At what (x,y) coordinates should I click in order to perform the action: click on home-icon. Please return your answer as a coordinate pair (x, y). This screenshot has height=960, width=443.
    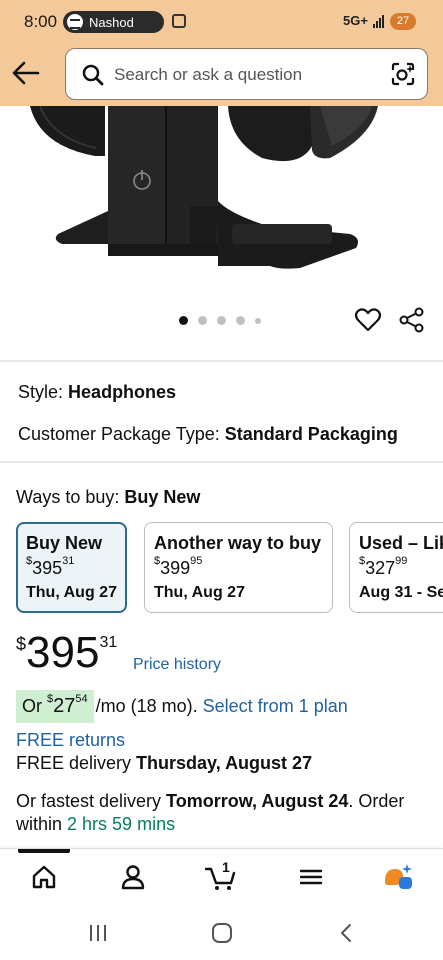
    Looking at the image, I should click on (44, 877).